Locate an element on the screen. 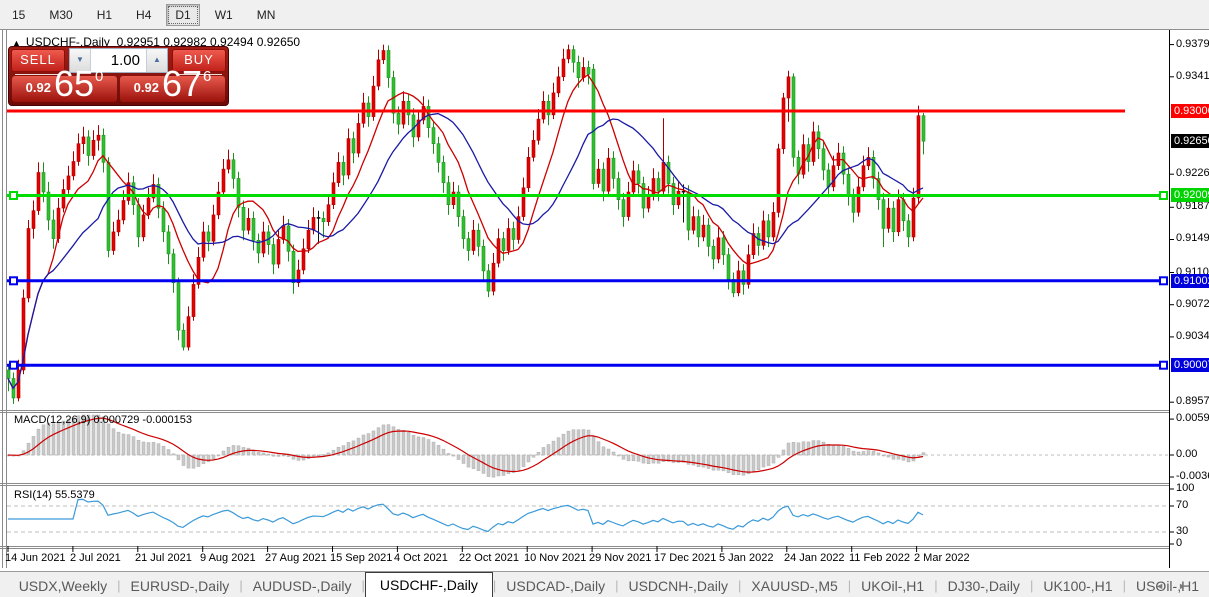 This screenshot has width=1209, height=597. price-axis-label: 0.90720 is located at coordinates (1192, 304).